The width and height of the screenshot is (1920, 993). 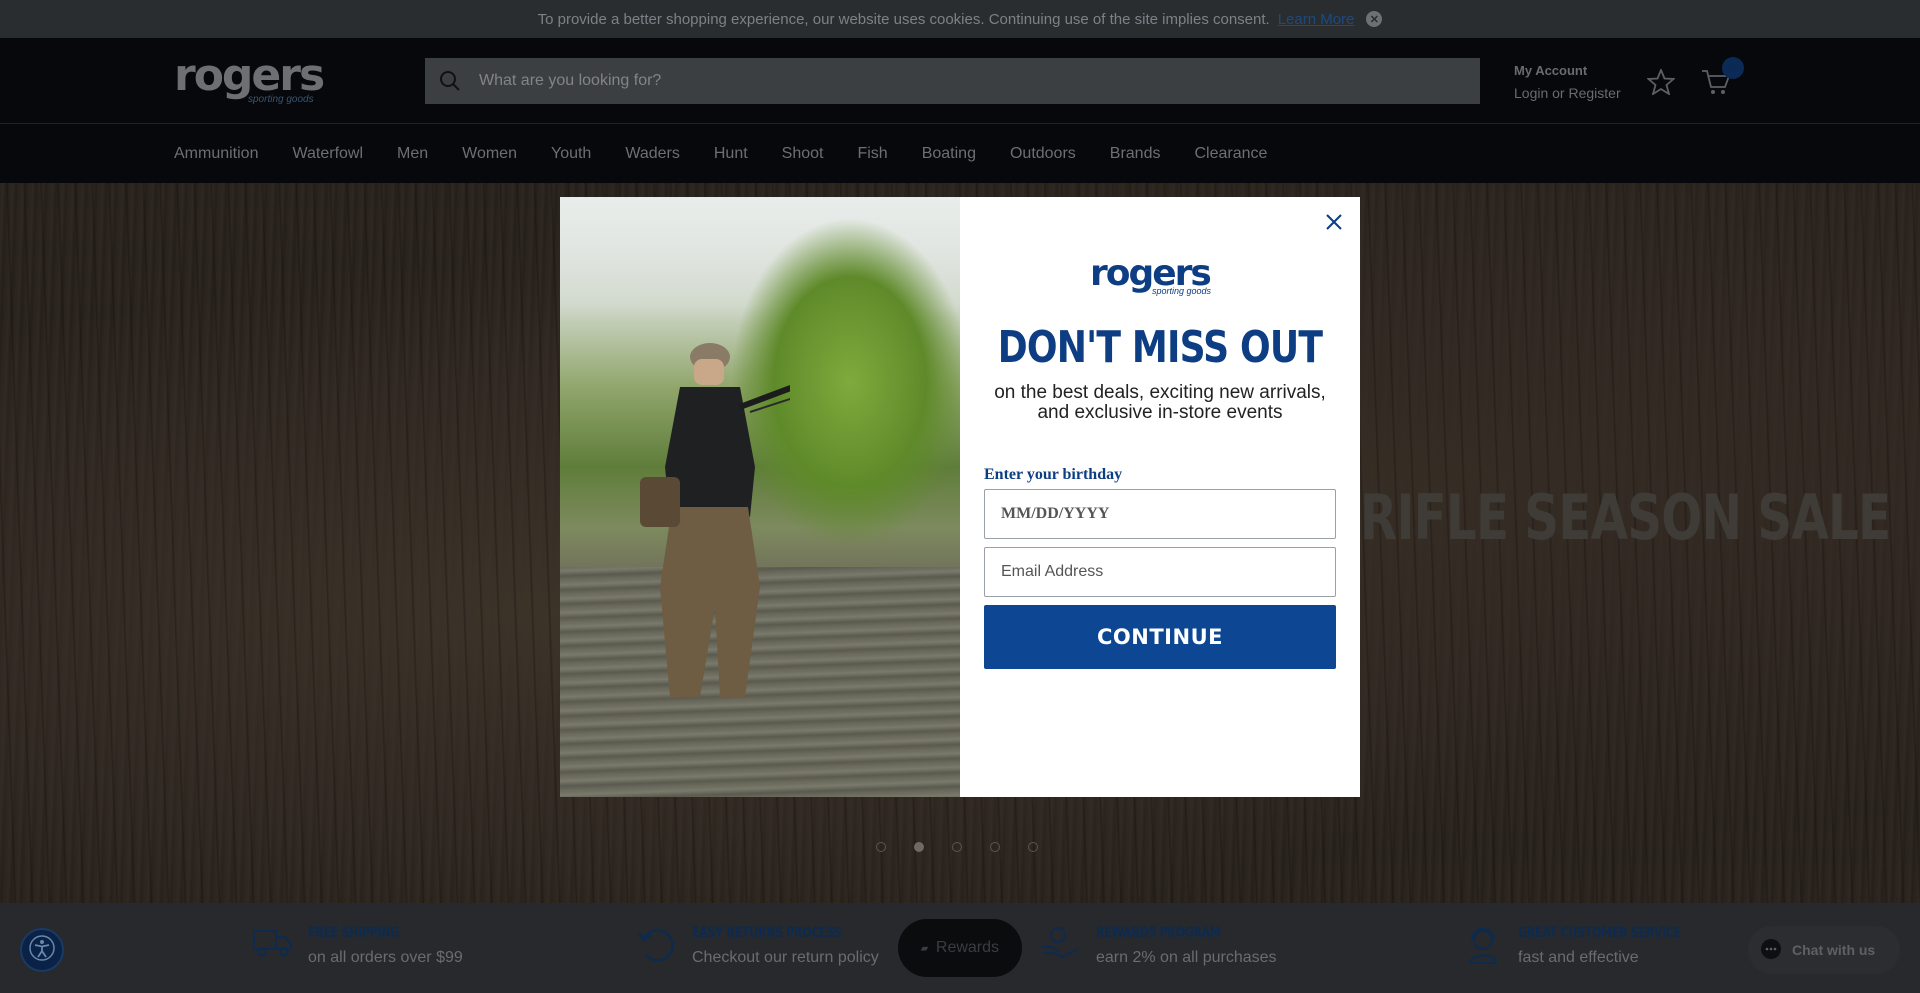 I want to click on rewards-hand-icon, so click(x=1061, y=946).